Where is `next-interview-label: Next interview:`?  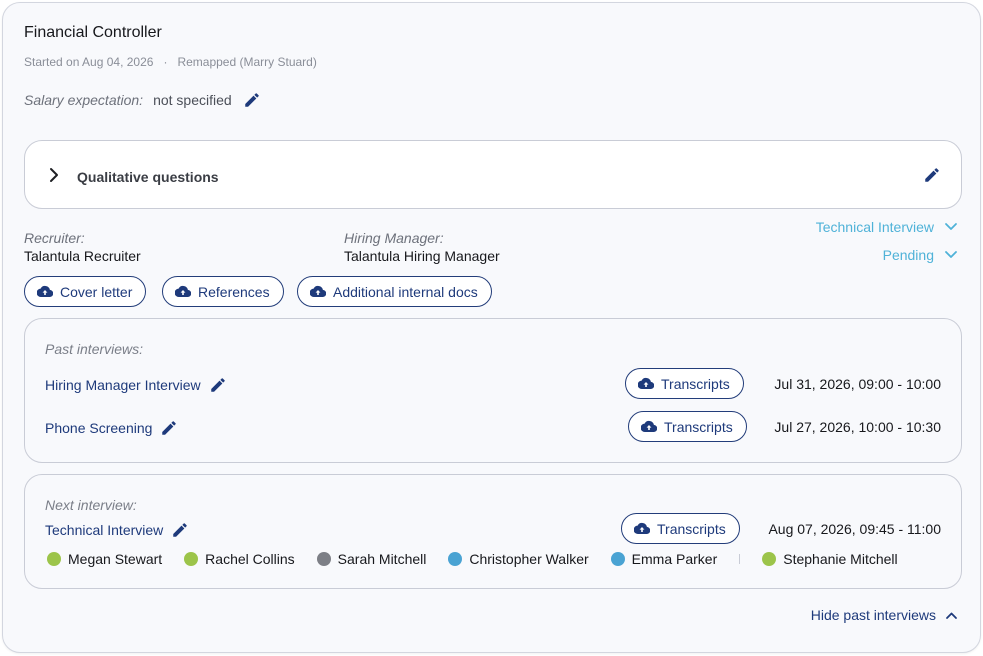 next-interview-label: Next interview: is located at coordinates (91, 505).